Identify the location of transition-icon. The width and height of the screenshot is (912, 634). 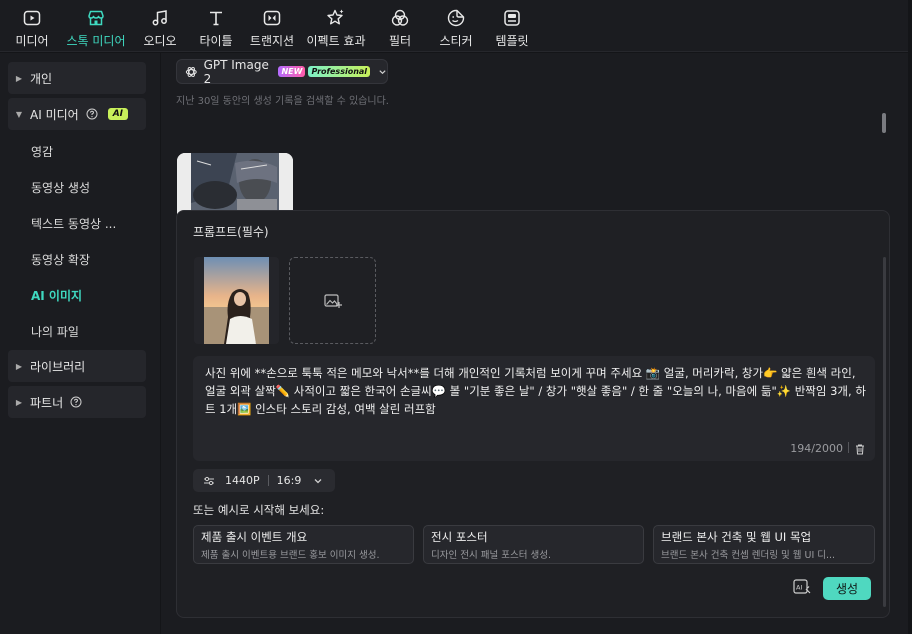
(272, 18).